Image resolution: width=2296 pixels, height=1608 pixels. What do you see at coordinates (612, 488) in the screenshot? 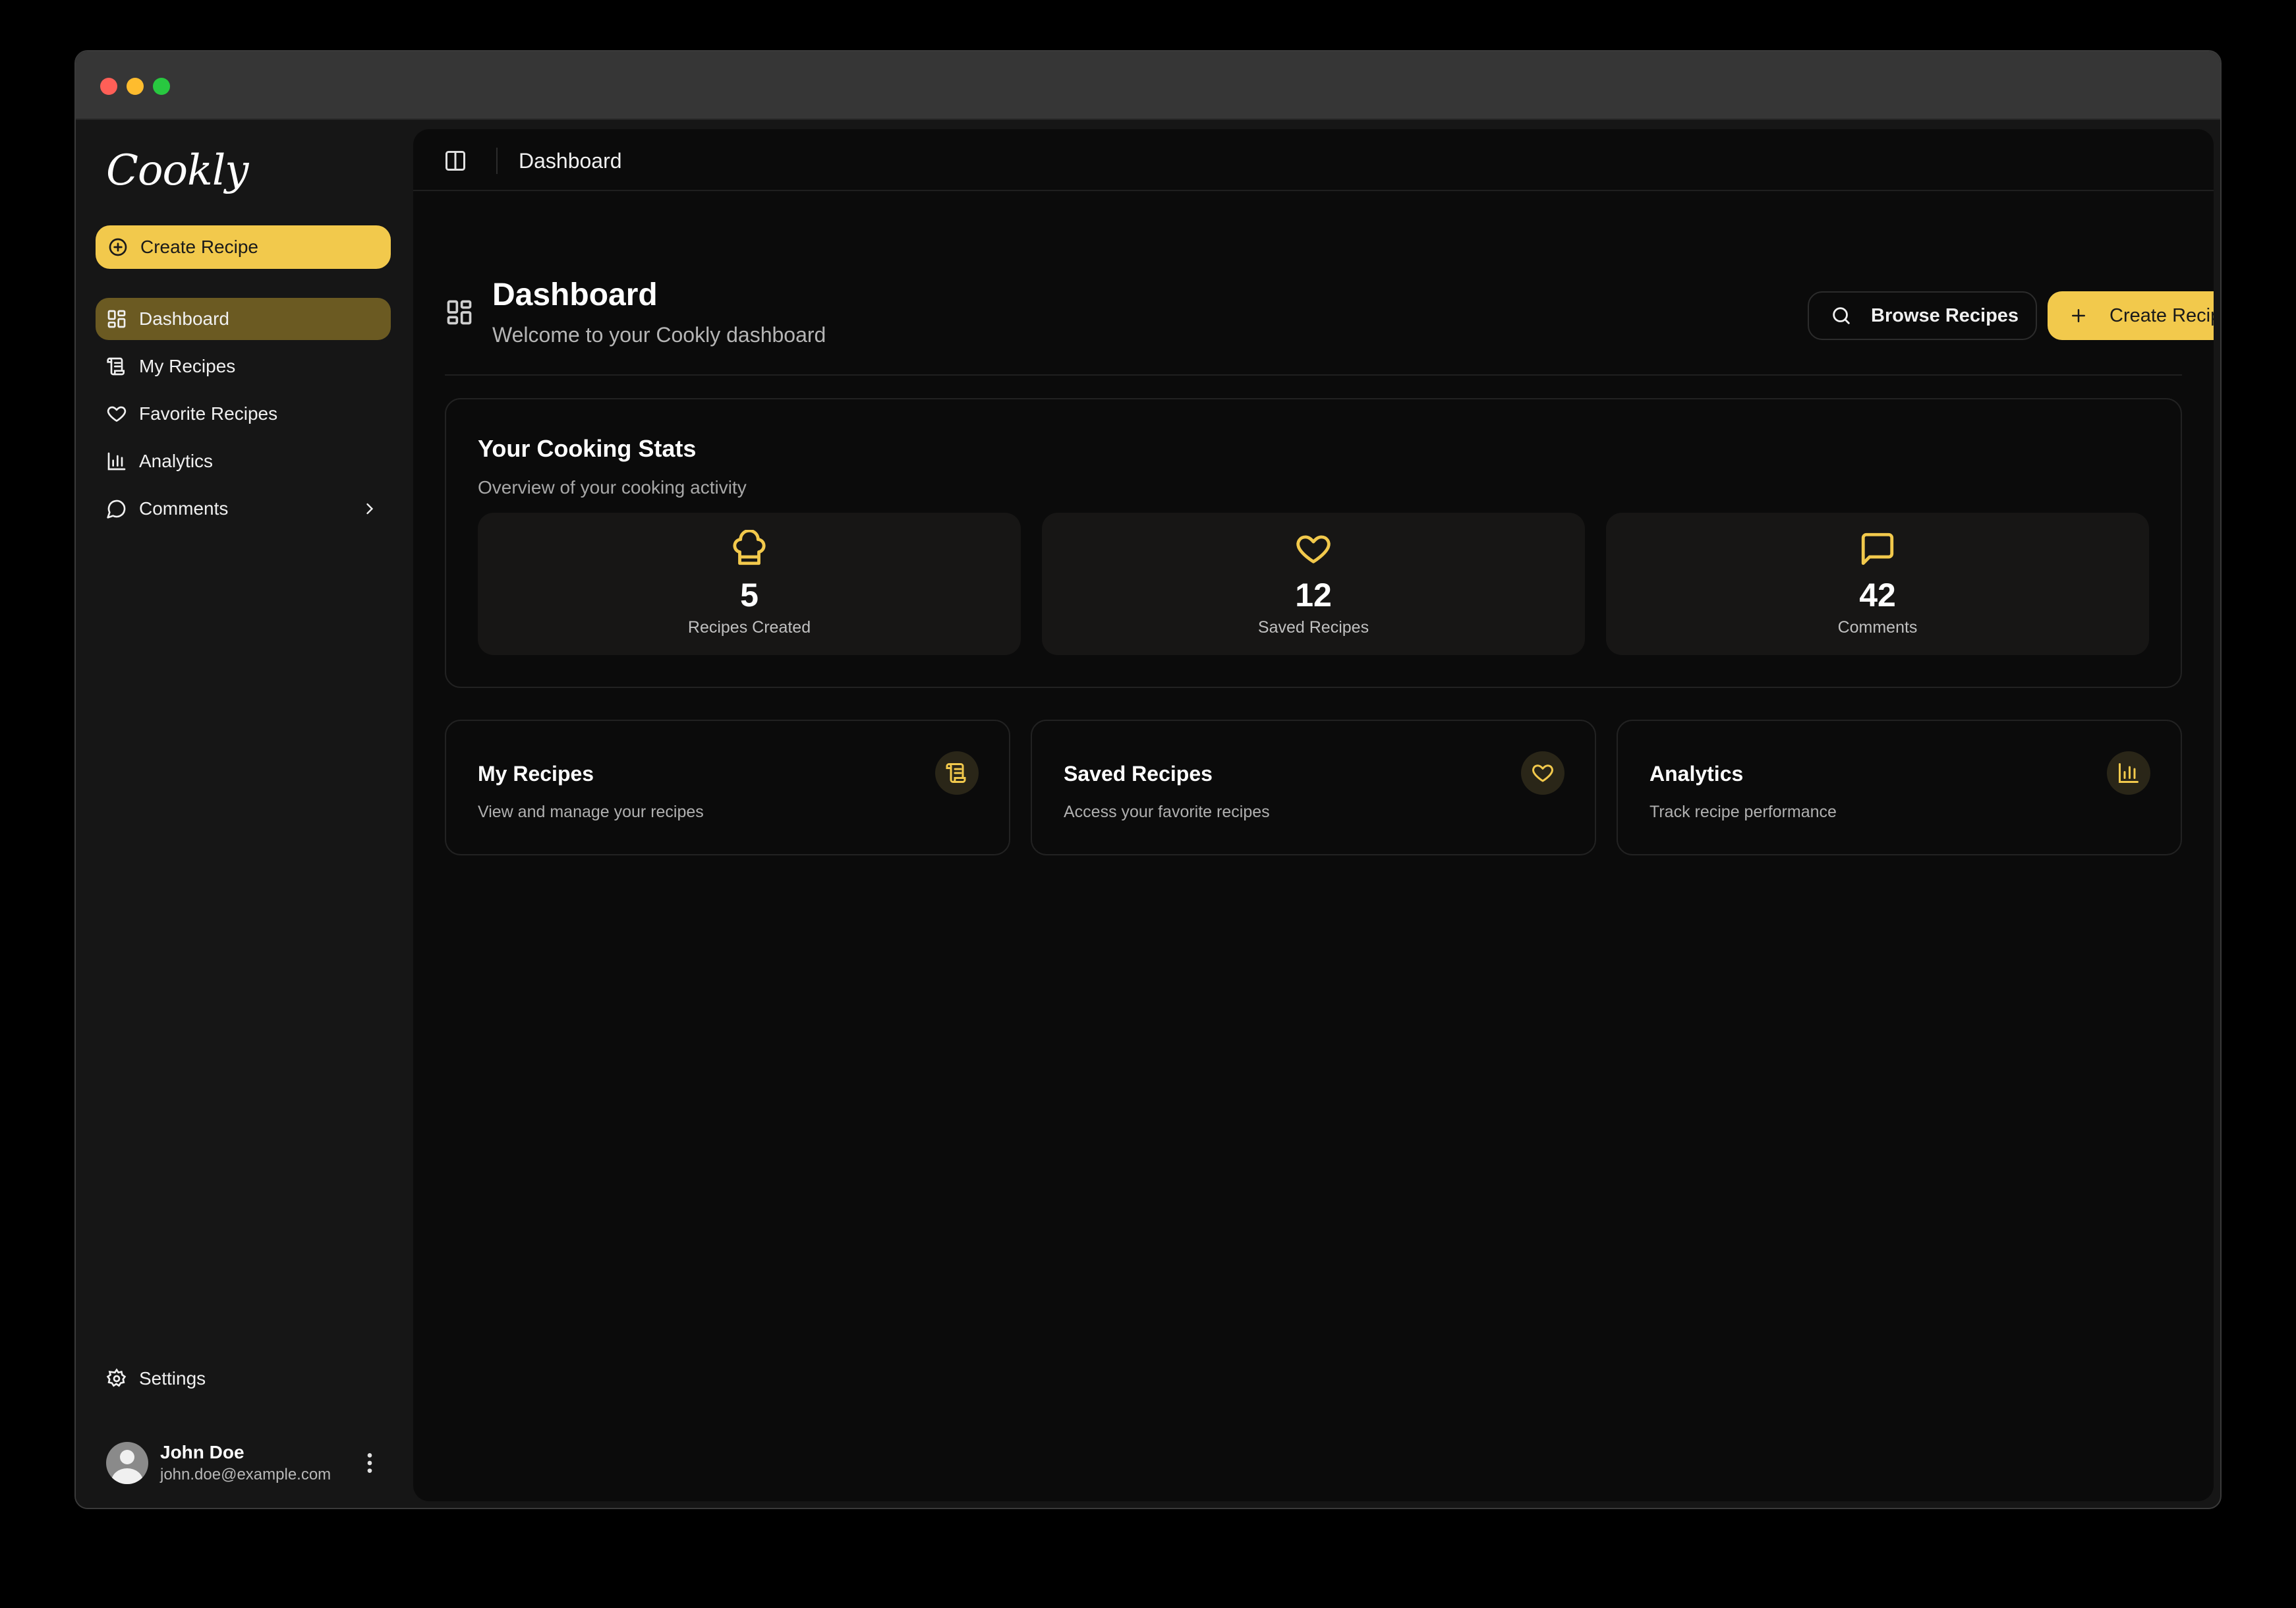
I see `stats-subtitle: Overview of your cooking activity` at bounding box center [612, 488].